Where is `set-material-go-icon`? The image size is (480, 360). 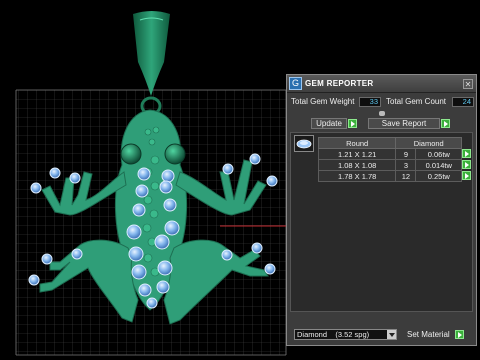 set-material-go-icon is located at coordinates (459, 334).